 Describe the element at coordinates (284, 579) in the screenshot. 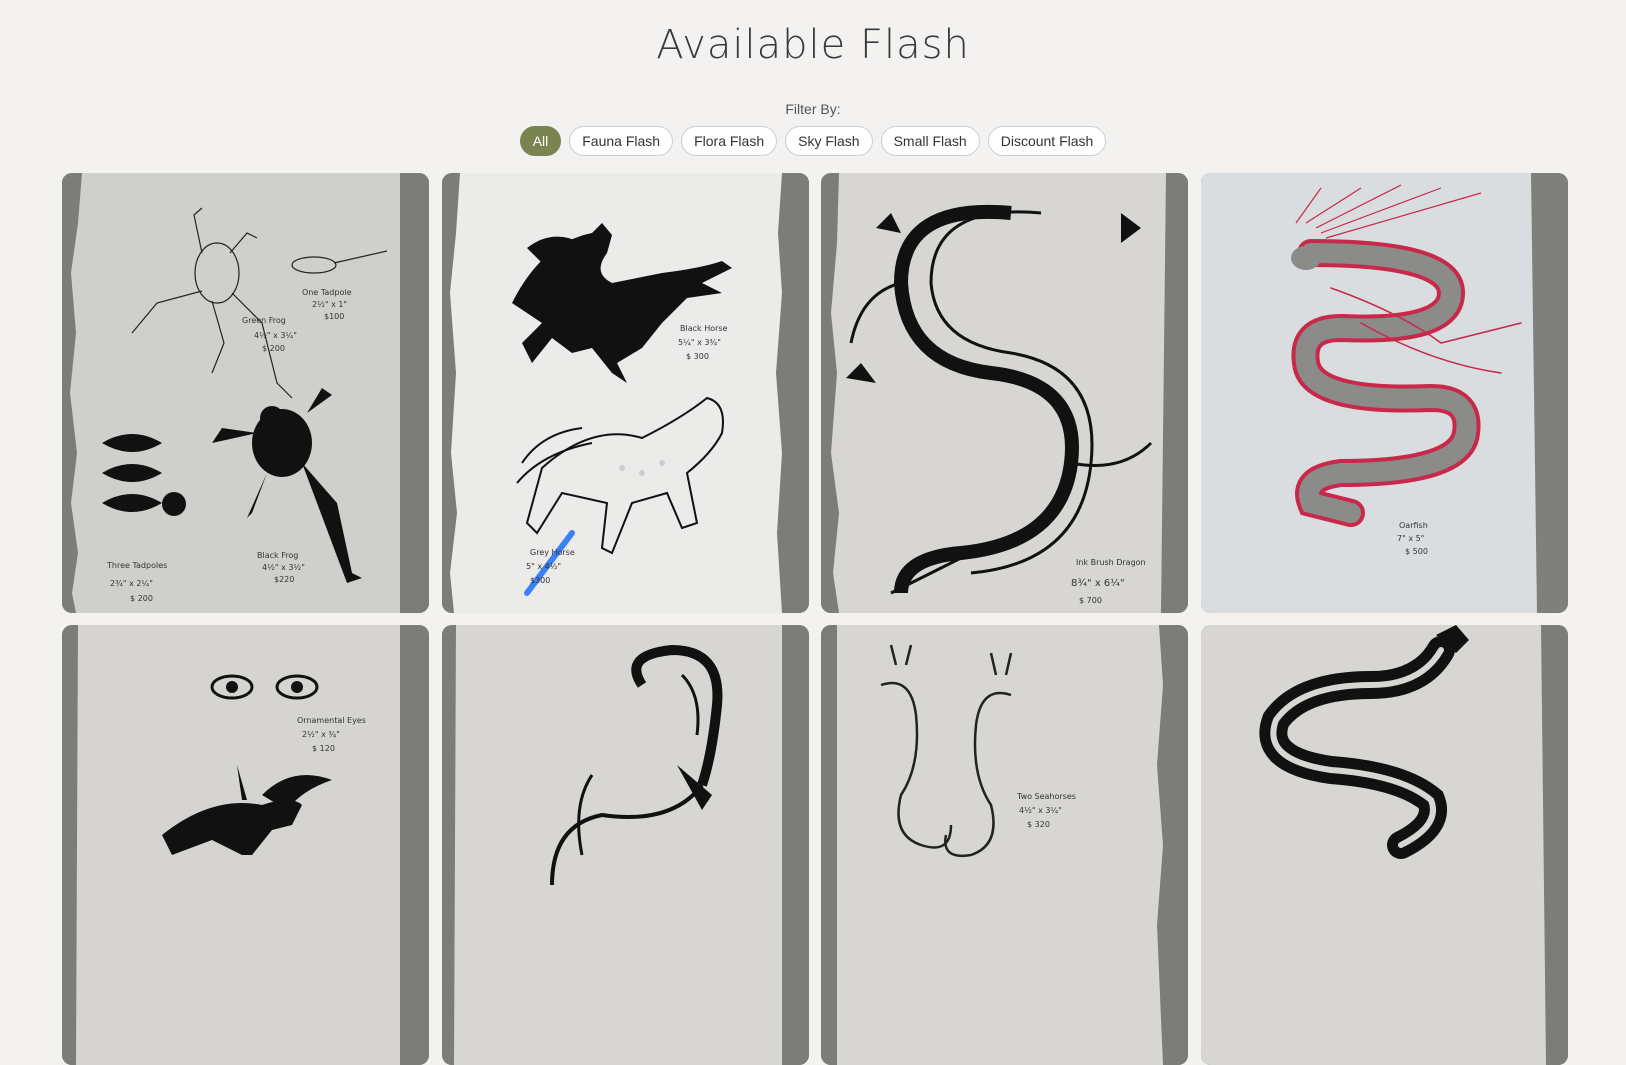

I see `svg-text: $220` at that location.